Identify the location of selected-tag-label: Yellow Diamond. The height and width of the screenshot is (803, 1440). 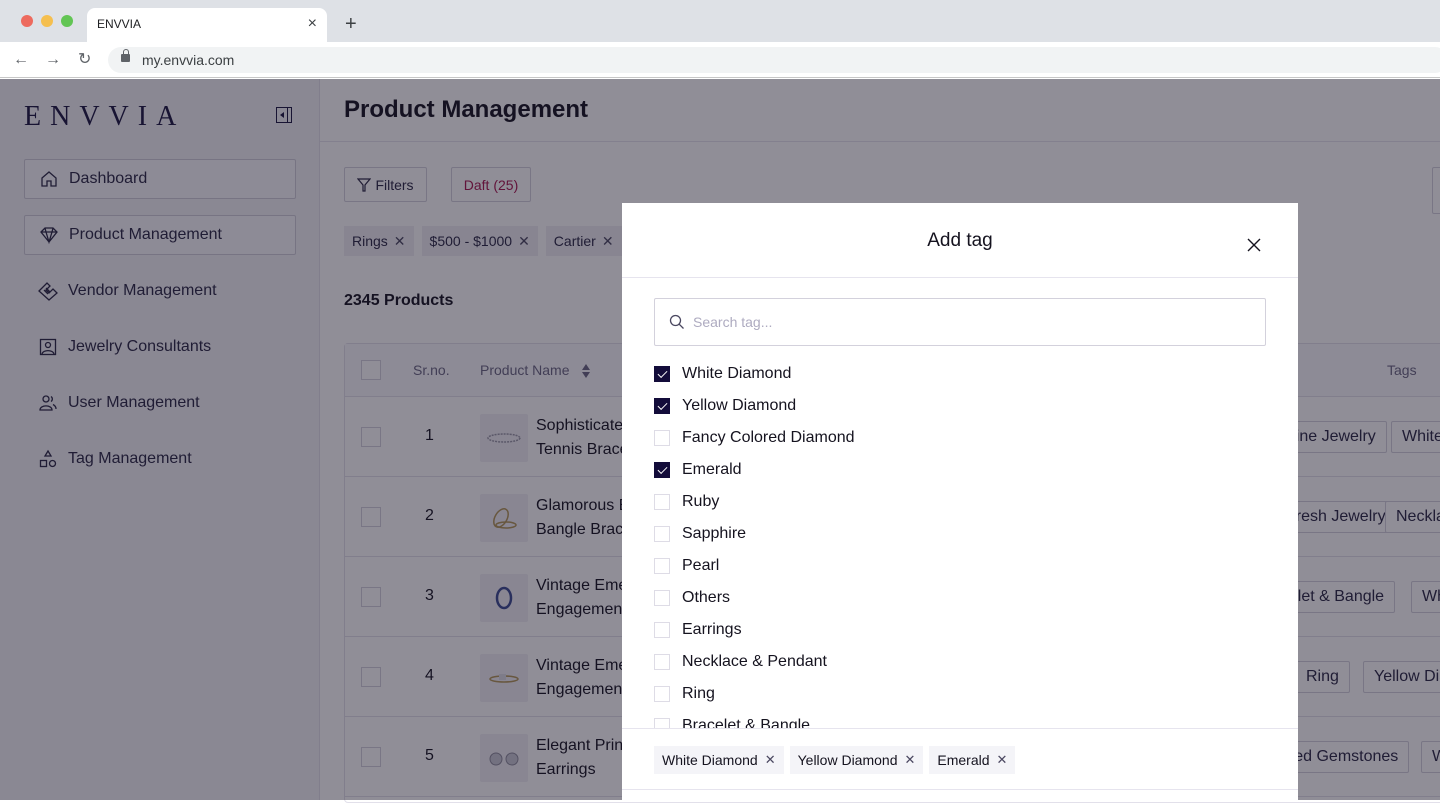
(847, 760).